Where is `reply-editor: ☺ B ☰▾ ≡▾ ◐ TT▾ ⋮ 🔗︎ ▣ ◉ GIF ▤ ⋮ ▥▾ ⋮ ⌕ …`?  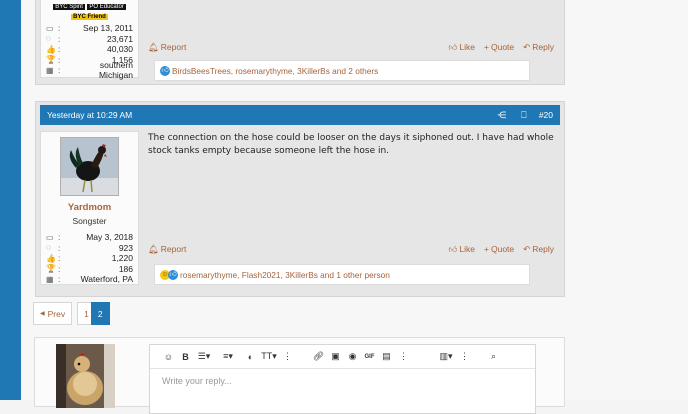
reply-editor: ☺ B ☰▾ ≡▾ ◐ TT▾ ⋮ 🔗︎ ▣ ◉ GIF ▤ ⋮ ▥▾ ⋮ ⌕ … is located at coordinates (342, 379).